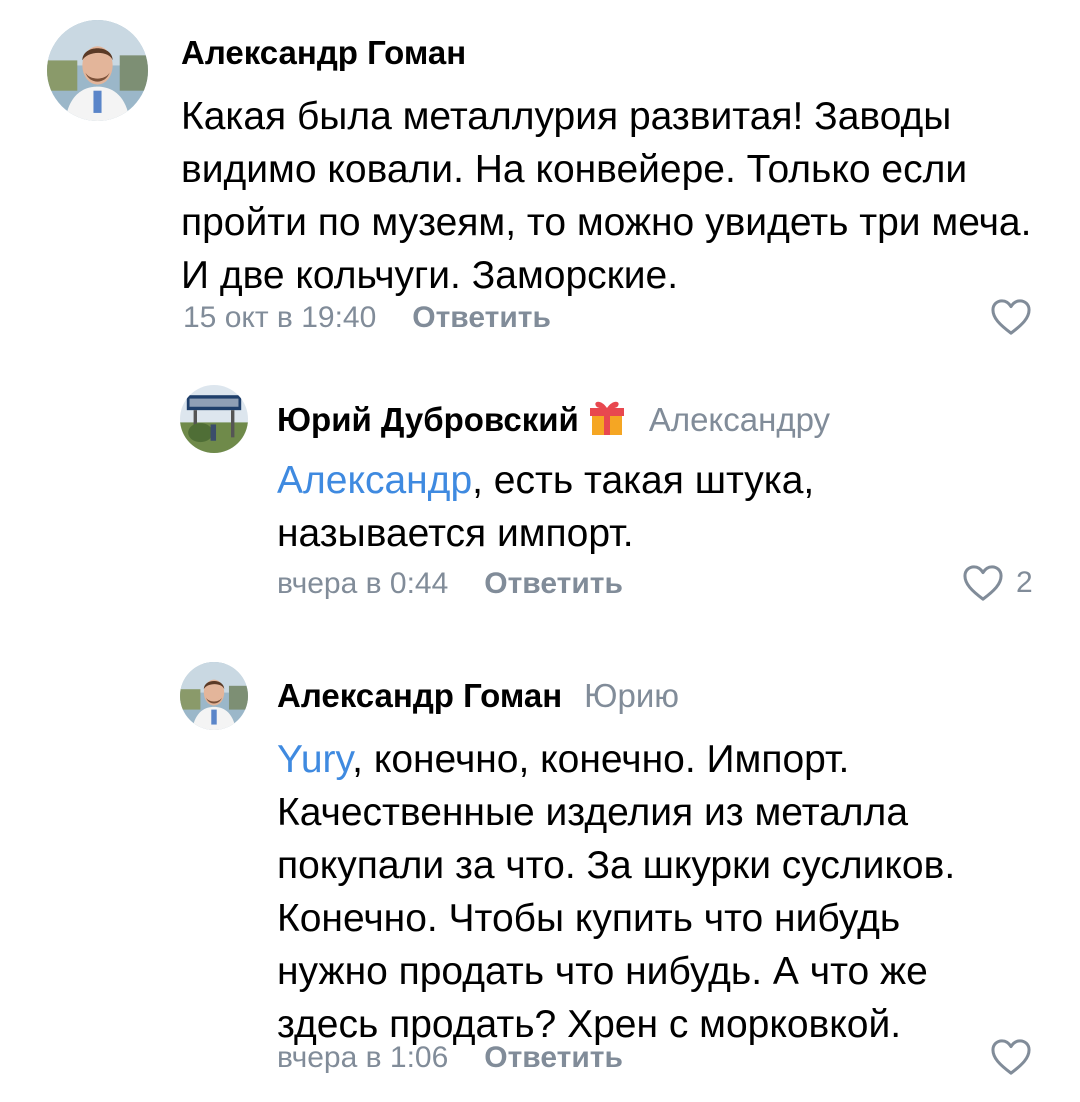 The height and width of the screenshot is (1102, 1080). What do you see at coordinates (428, 419) in the screenshot?
I see `author-name: Юрий Дубровский` at bounding box center [428, 419].